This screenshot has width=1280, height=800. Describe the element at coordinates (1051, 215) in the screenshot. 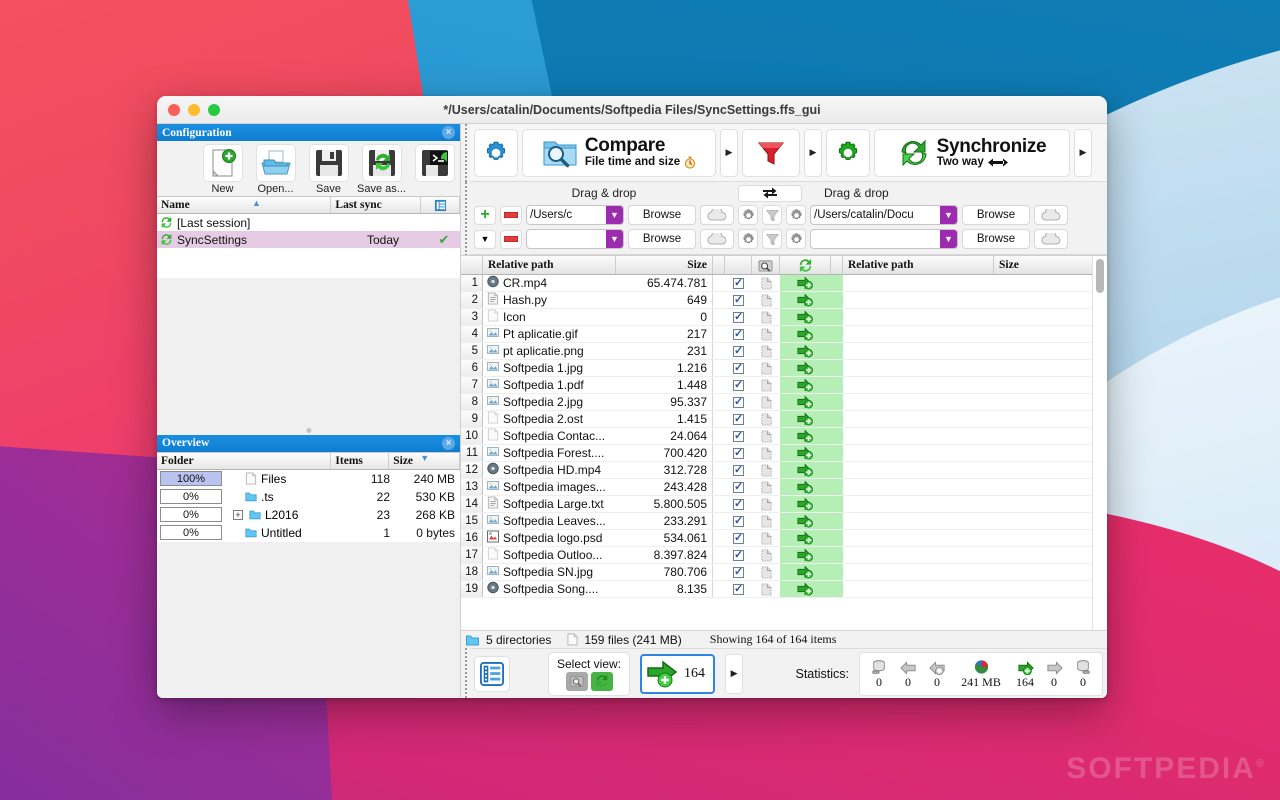

I see `right-cloud-button` at that location.